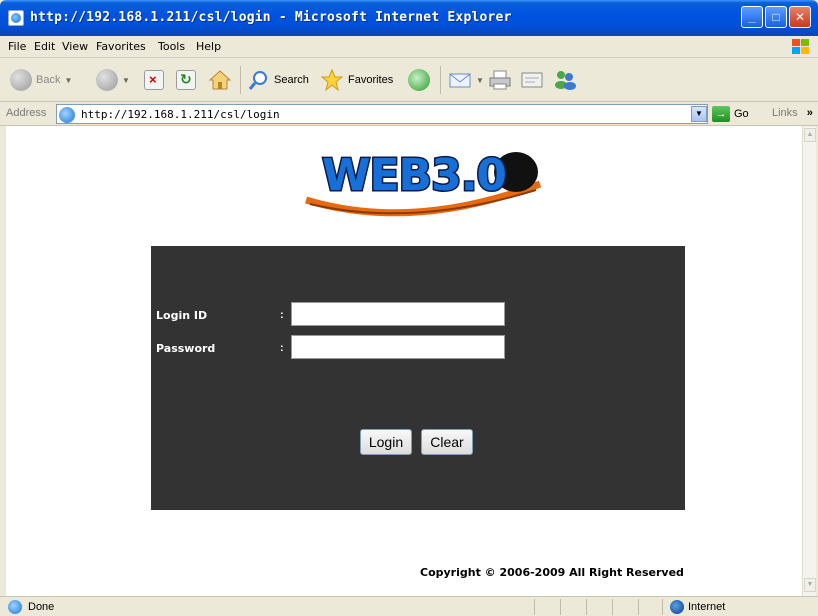 The width and height of the screenshot is (818, 616). What do you see at coordinates (75, 46) in the screenshot?
I see `menu-view: View` at bounding box center [75, 46].